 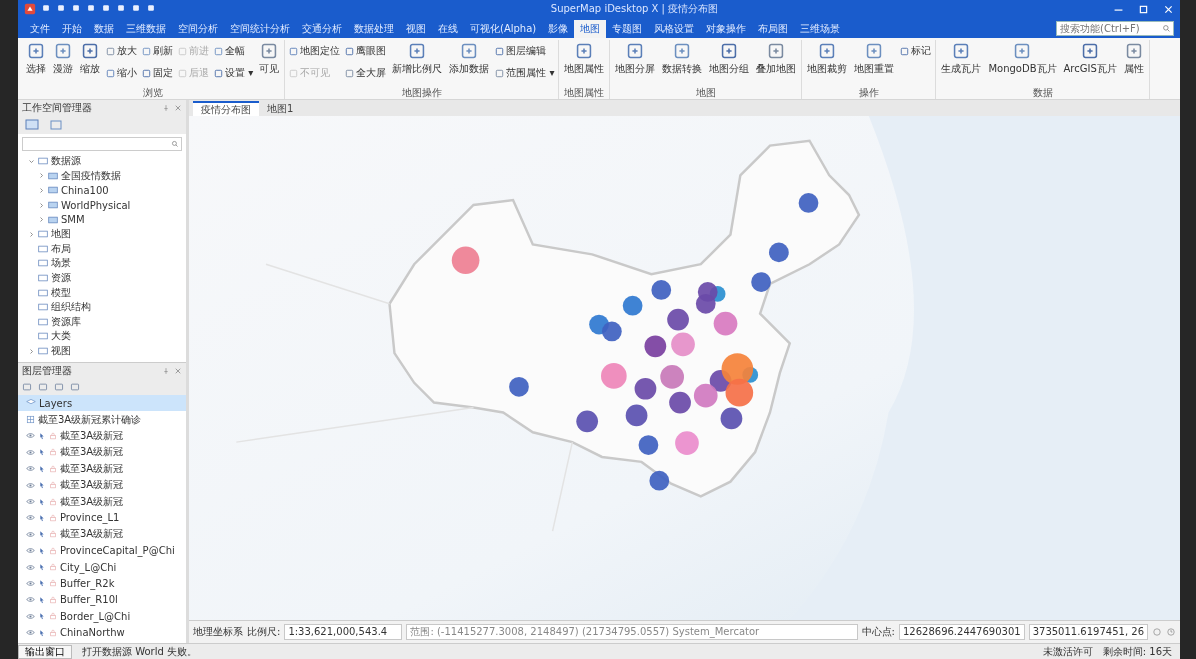 What do you see at coordinates (1168, 9) in the screenshot?
I see `close-icon` at bounding box center [1168, 9].